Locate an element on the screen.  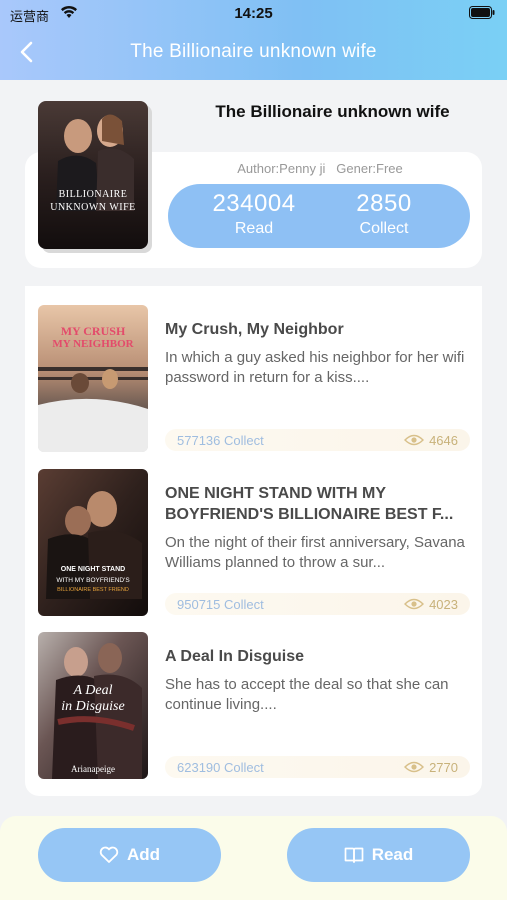
svg-text: in Disguise is located at coordinates (92, 706).